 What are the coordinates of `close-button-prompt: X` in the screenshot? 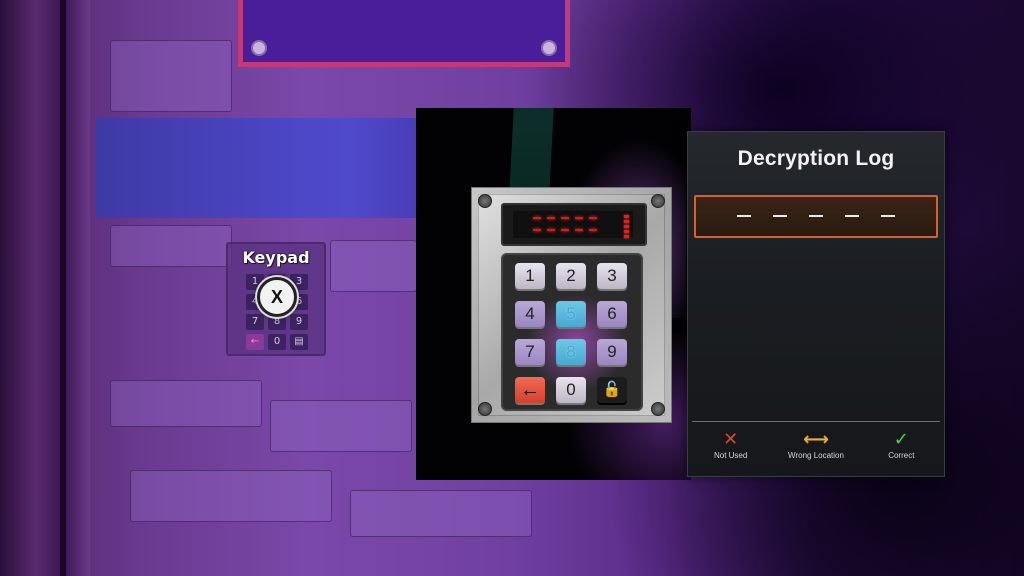 It's located at (277, 297).